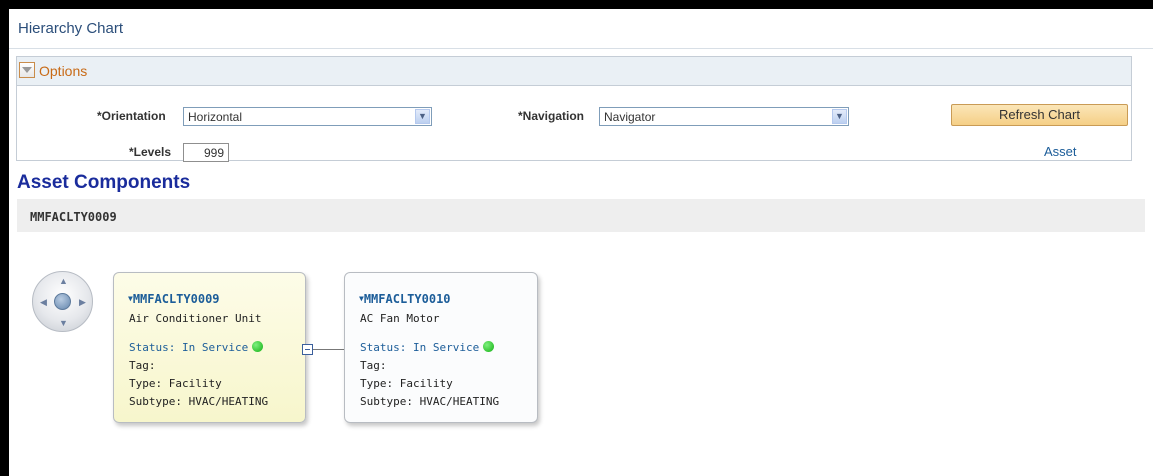 The width and height of the screenshot is (1153, 476). Describe the element at coordinates (551, 116) in the screenshot. I see `navigation-label: *Navigation` at that location.